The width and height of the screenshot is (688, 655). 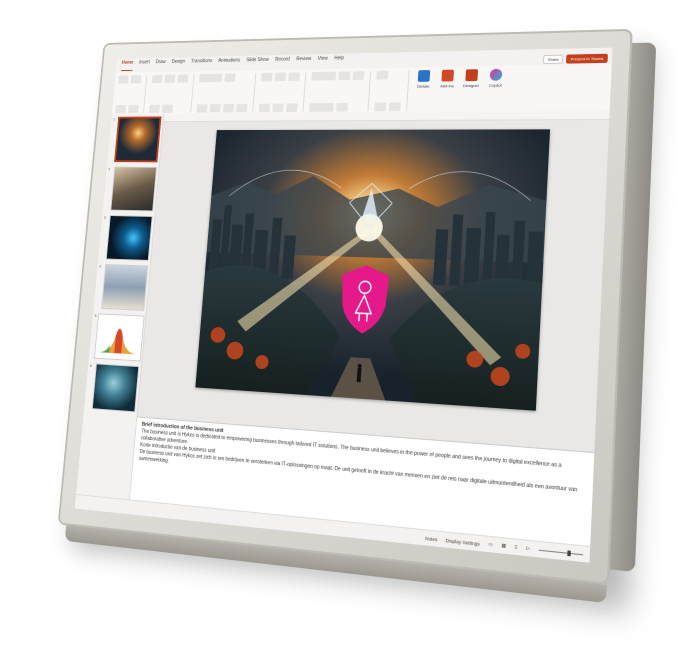 I want to click on clipboard-group, so click(x=131, y=94).